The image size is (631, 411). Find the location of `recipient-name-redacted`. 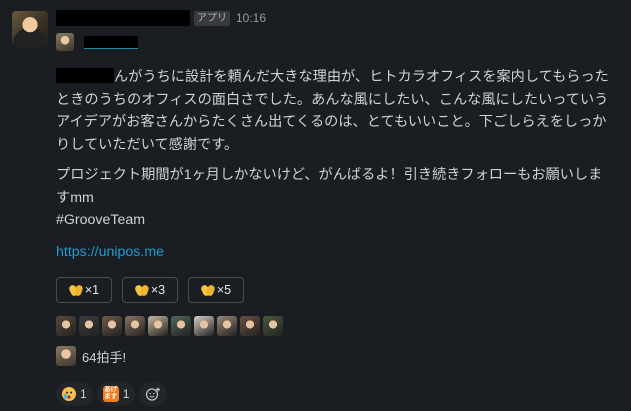

recipient-name-redacted is located at coordinates (111, 42).